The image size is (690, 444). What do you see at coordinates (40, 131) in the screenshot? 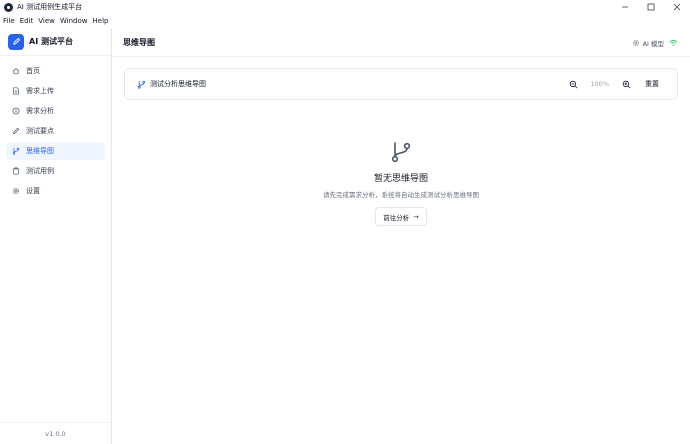
I see `sidebar-item-label: 测试要点` at bounding box center [40, 131].